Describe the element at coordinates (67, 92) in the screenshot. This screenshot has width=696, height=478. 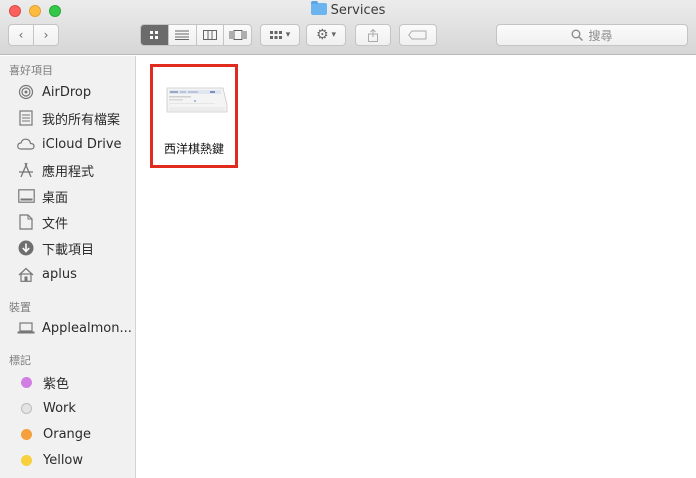
I see `sidebar-item-label: AirDrop` at that location.